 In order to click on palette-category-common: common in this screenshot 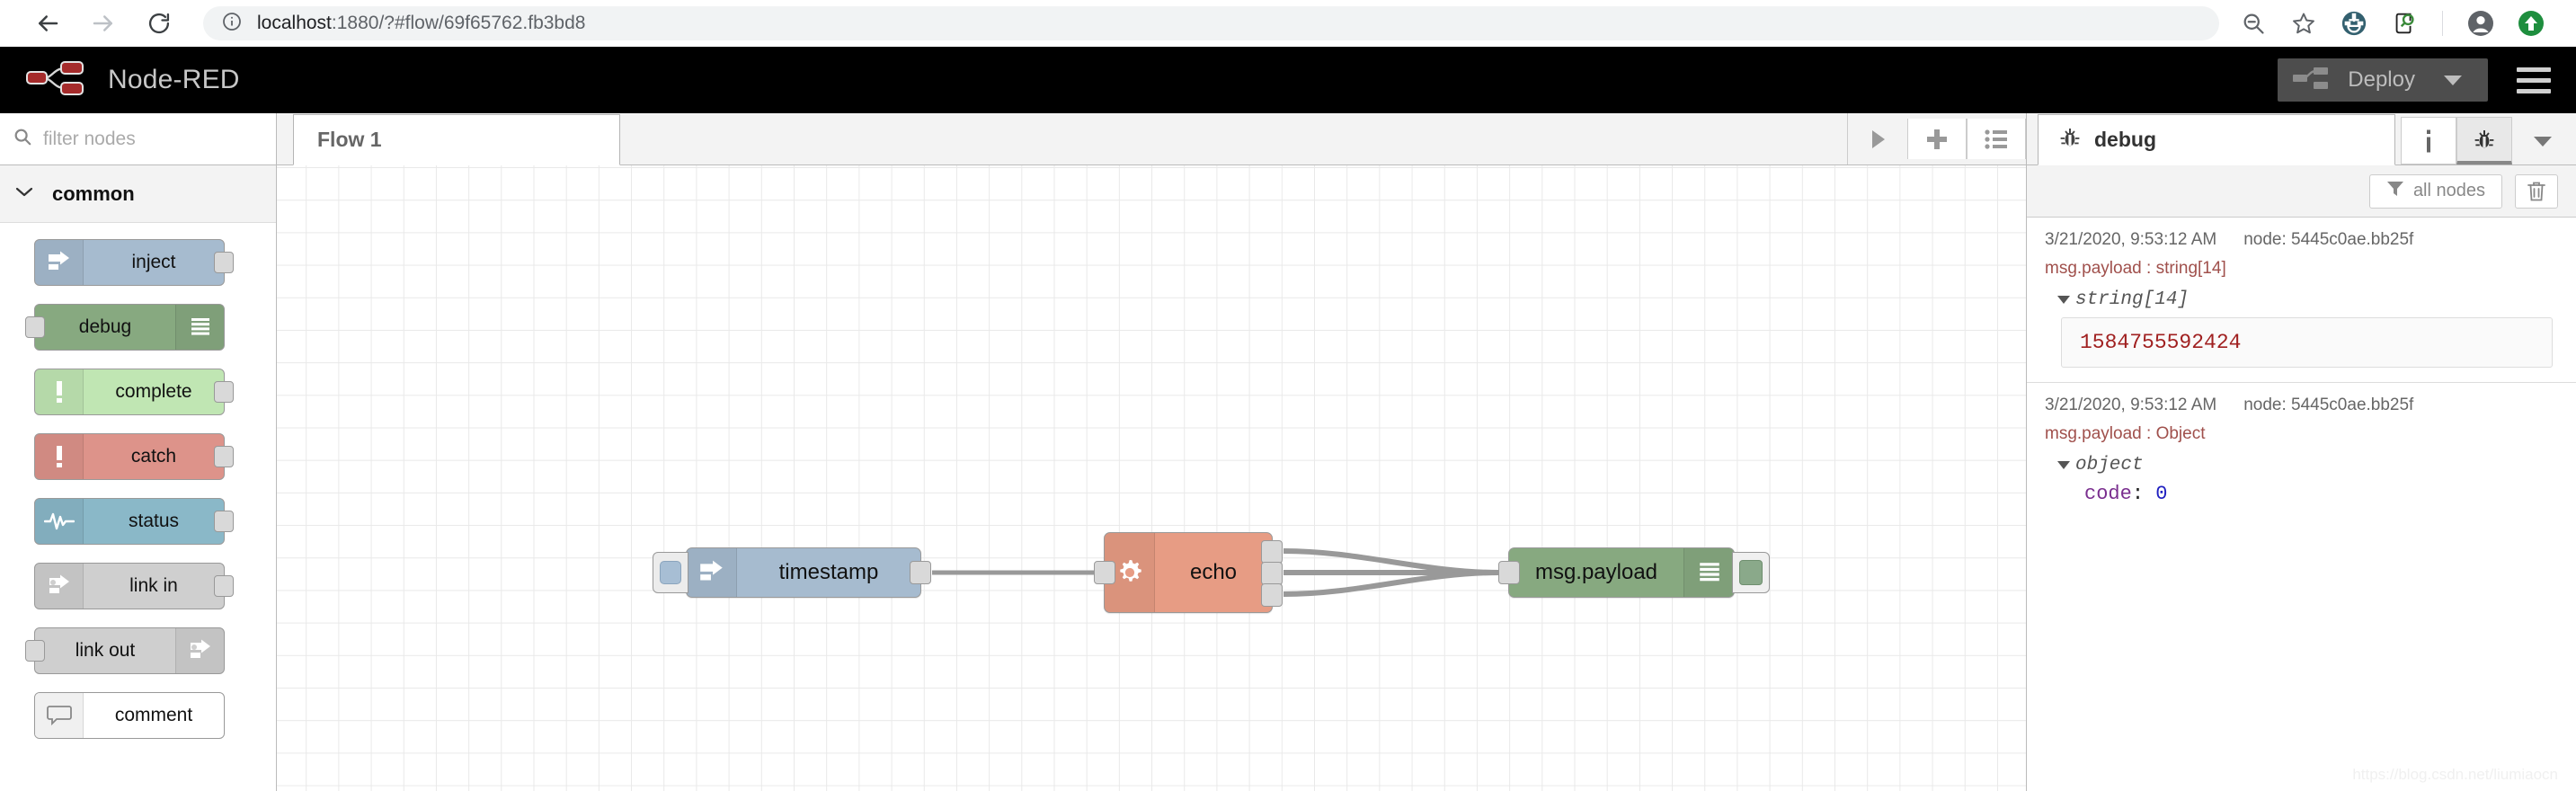, I will do `click(138, 194)`.